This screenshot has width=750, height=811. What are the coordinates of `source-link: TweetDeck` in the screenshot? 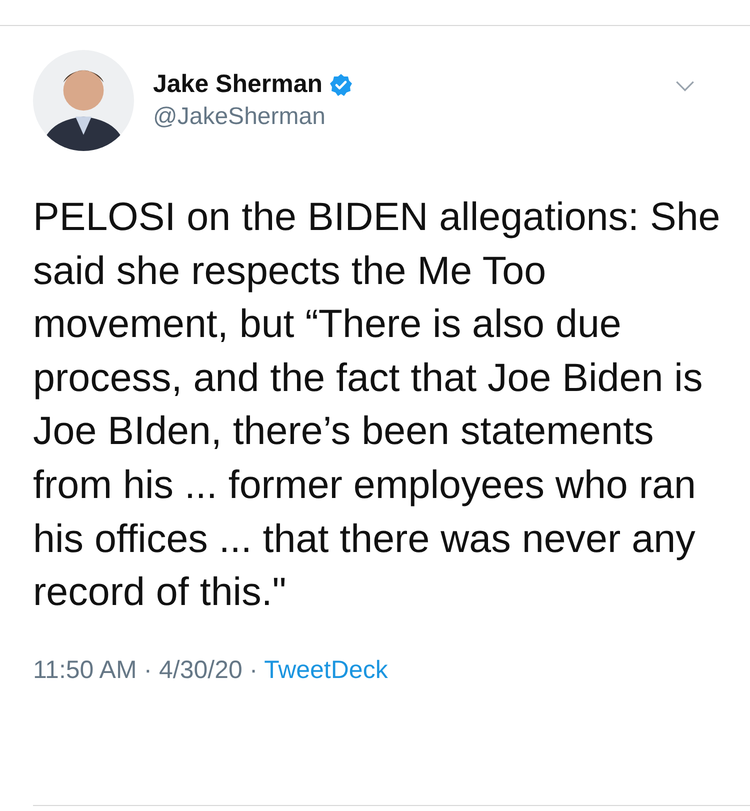 It's located at (326, 670).